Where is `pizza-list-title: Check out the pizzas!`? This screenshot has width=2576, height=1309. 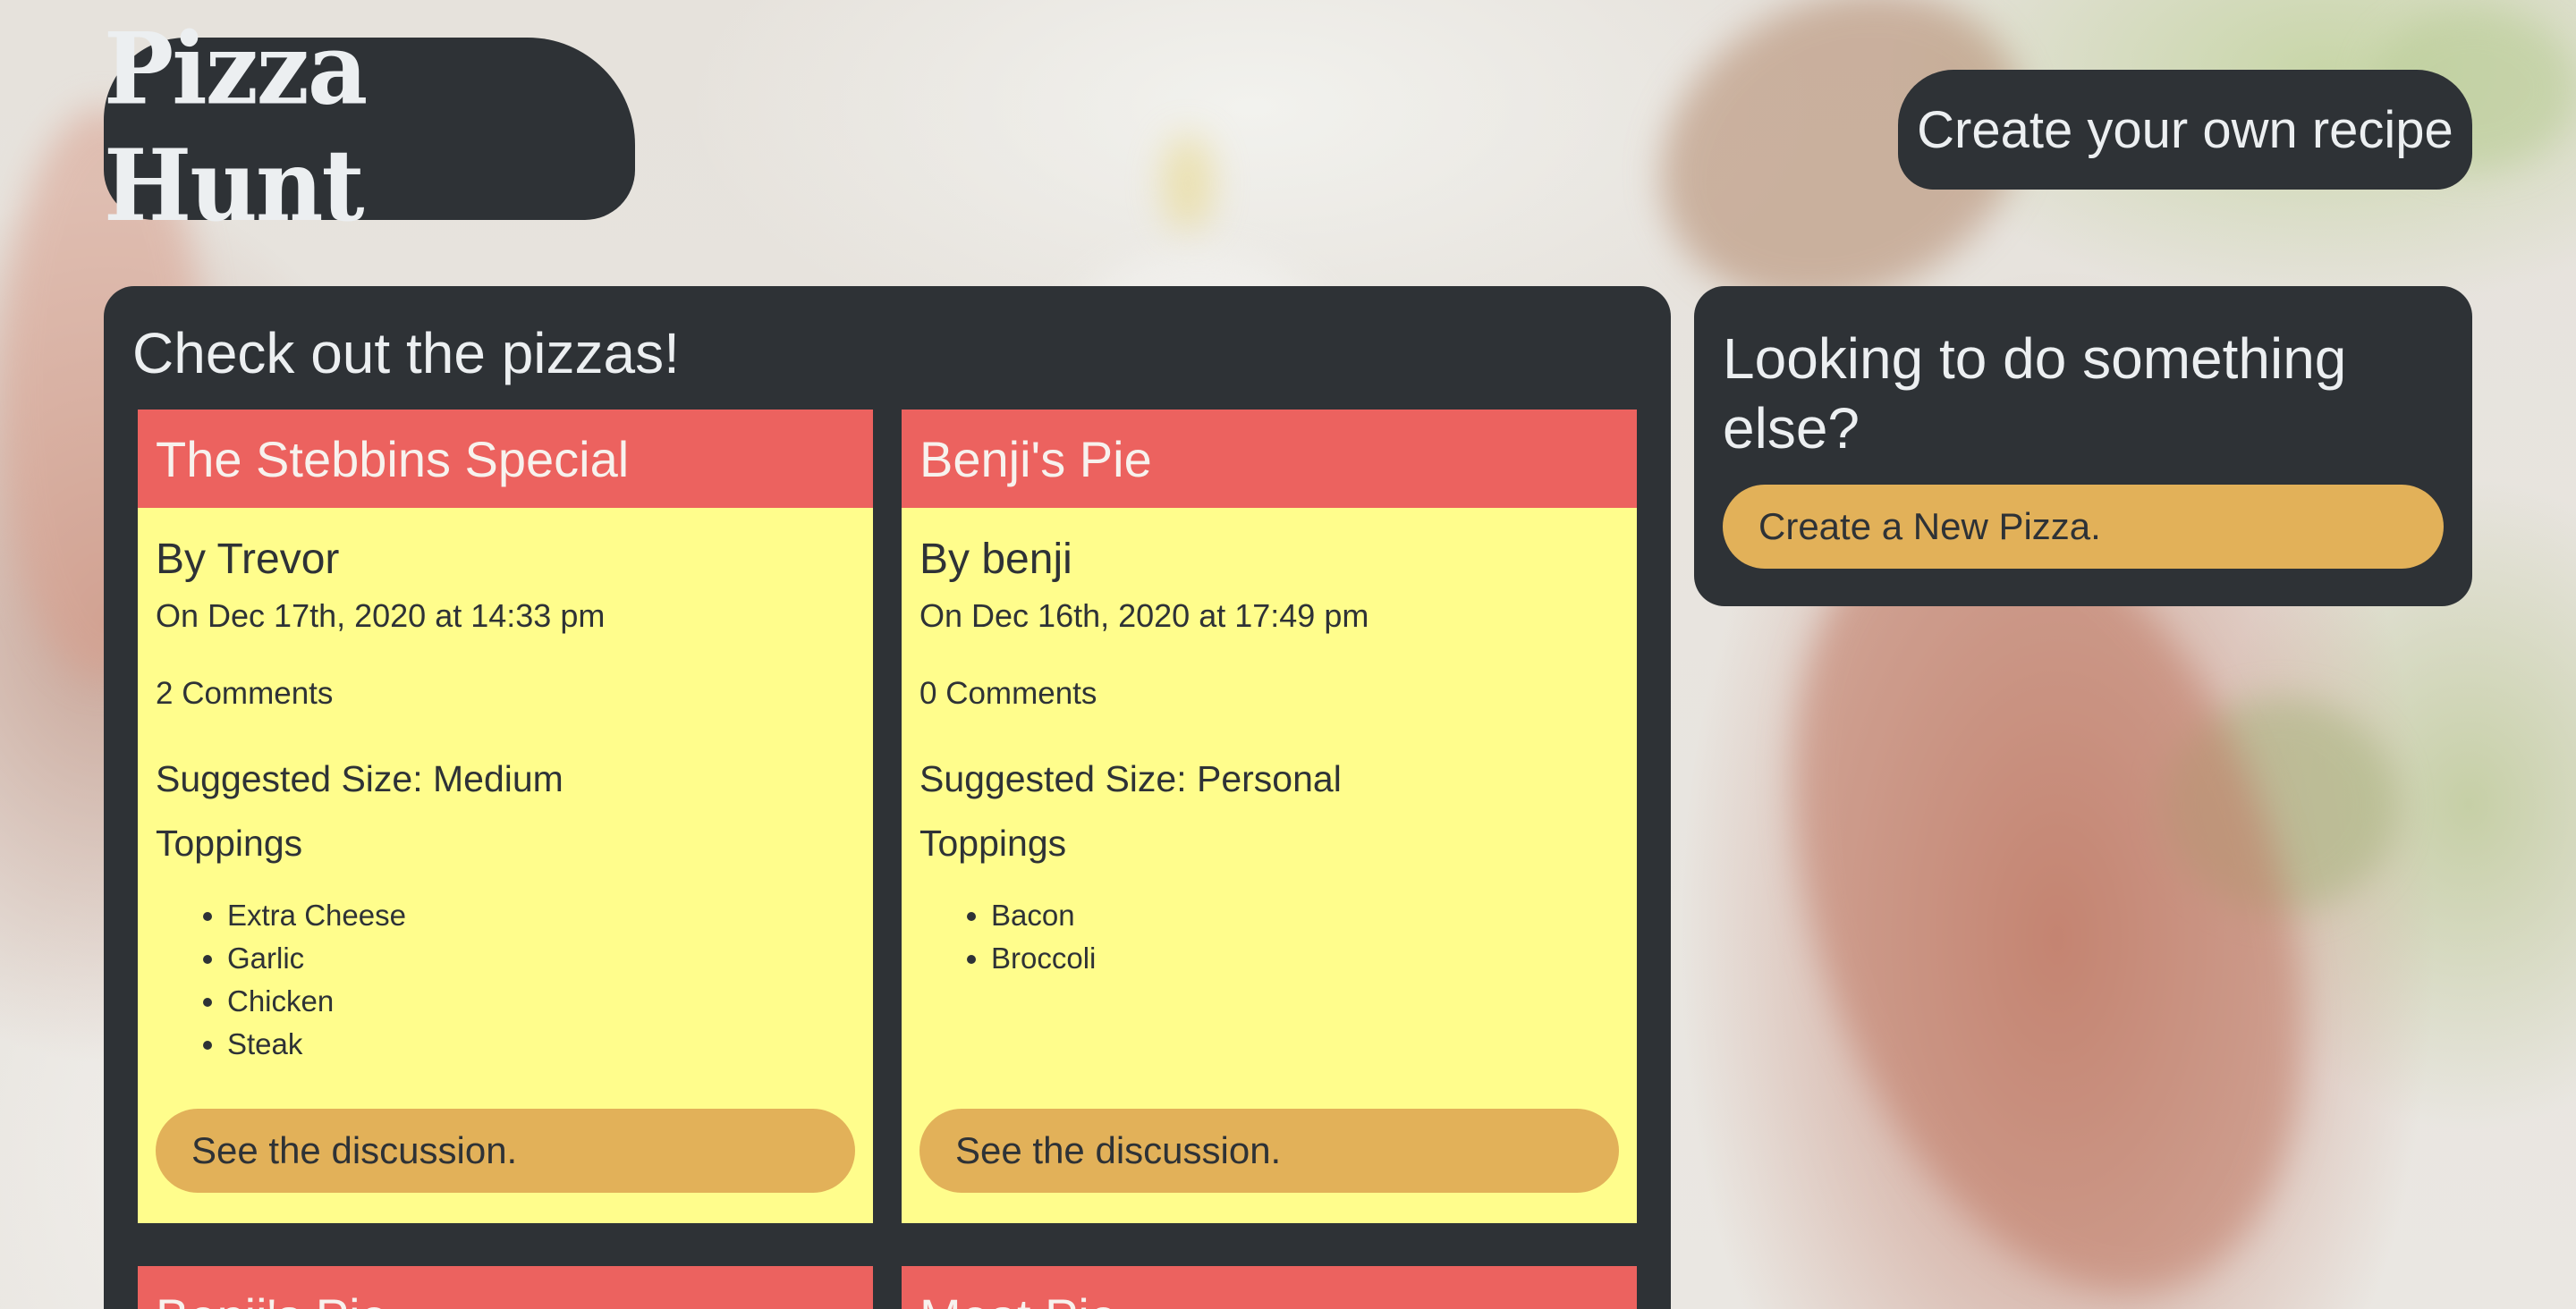 pizza-list-title: Check out the pizzas! is located at coordinates (406, 353).